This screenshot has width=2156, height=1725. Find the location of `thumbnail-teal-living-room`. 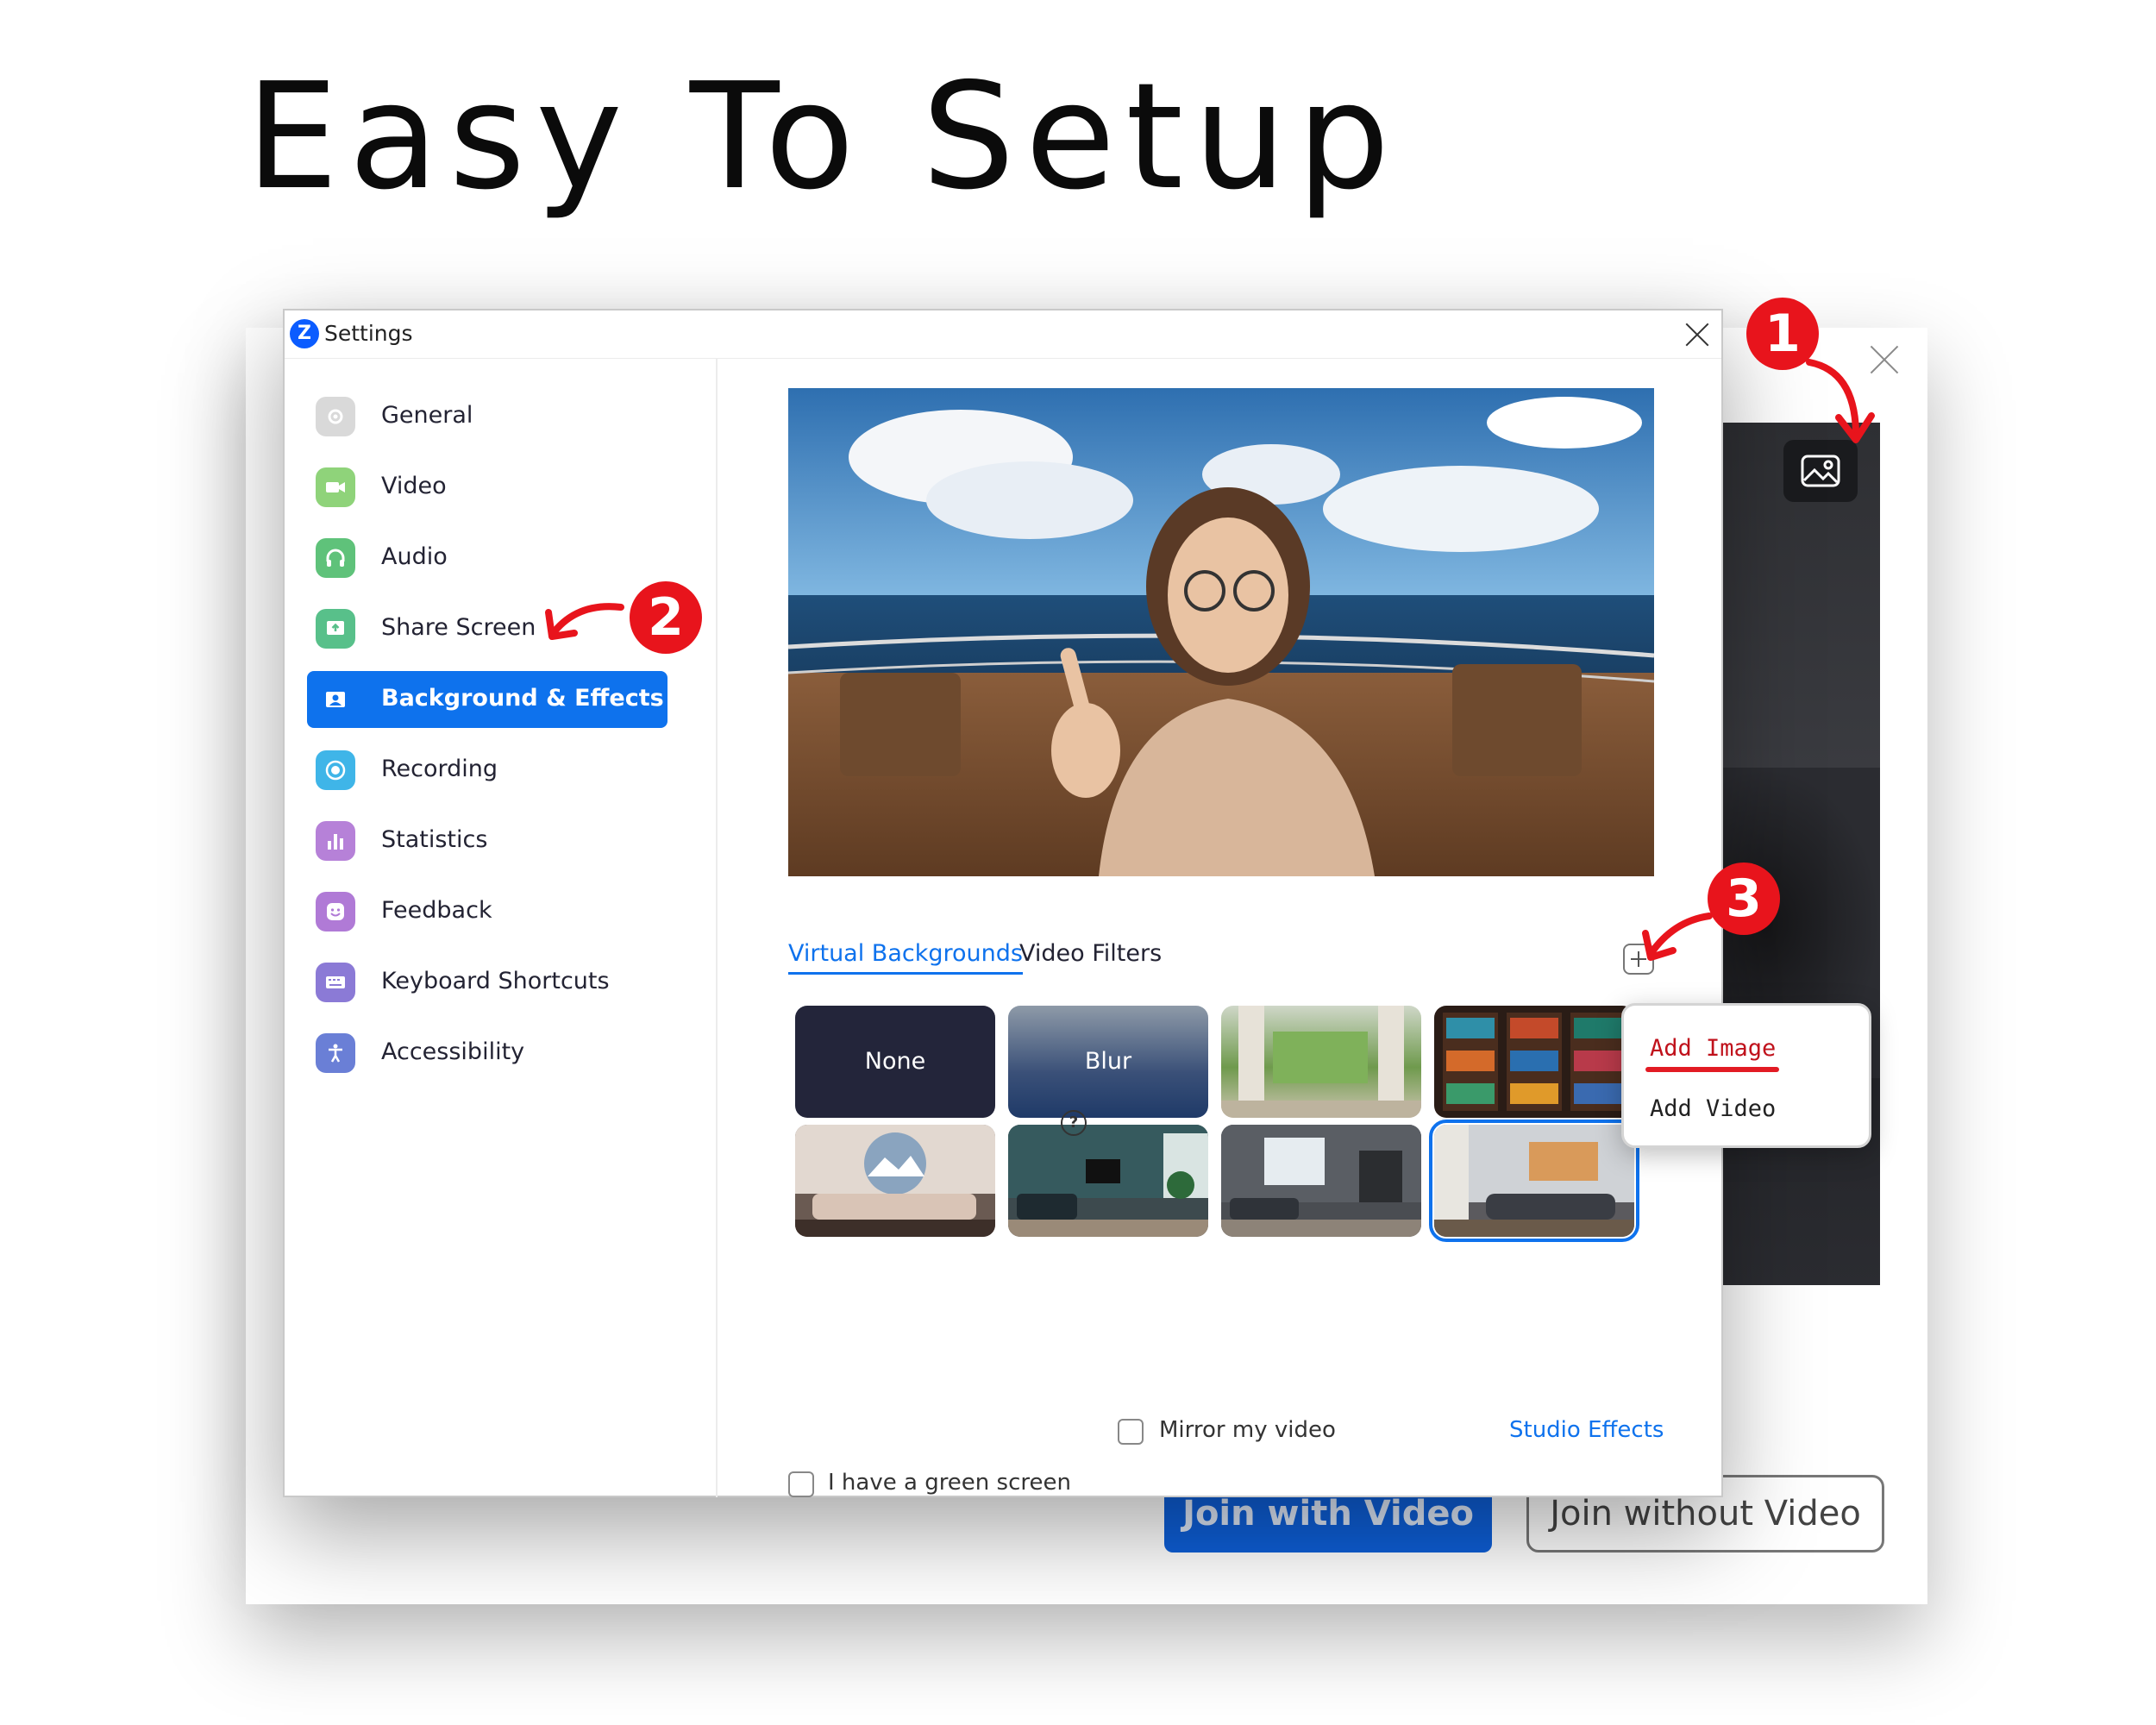

thumbnail-teal-living-room is located at coordinates (1108, 1181).